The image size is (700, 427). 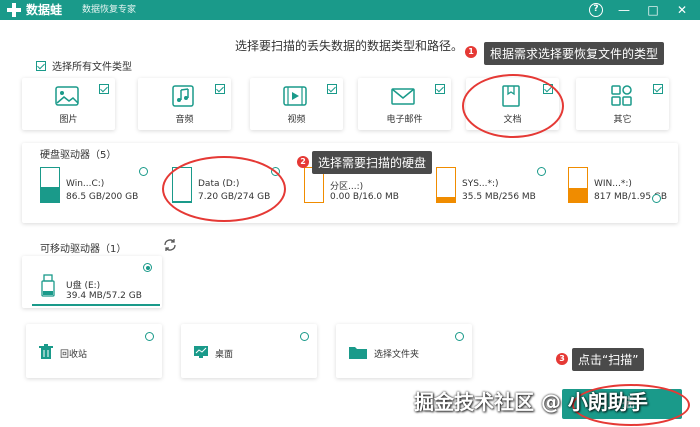 I want to click on minimize-button: —, so click(x=624, y=10).